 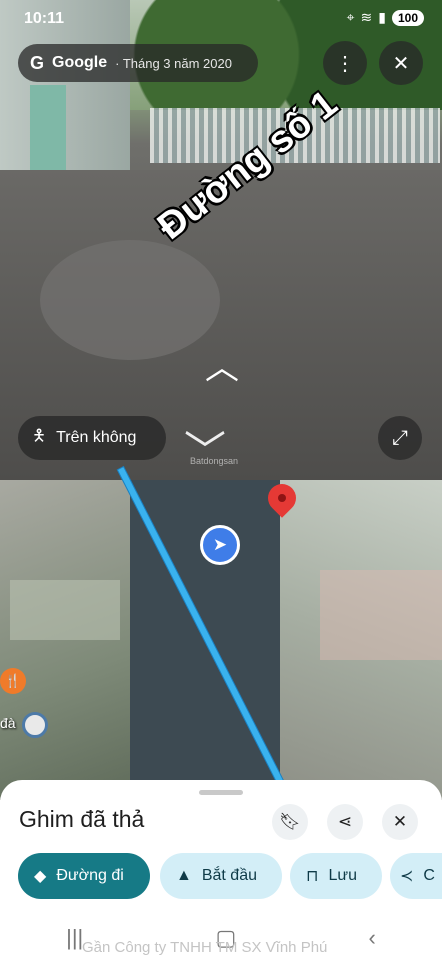 I want to click on directions-icon: ◆, so click(x=40, y=876).